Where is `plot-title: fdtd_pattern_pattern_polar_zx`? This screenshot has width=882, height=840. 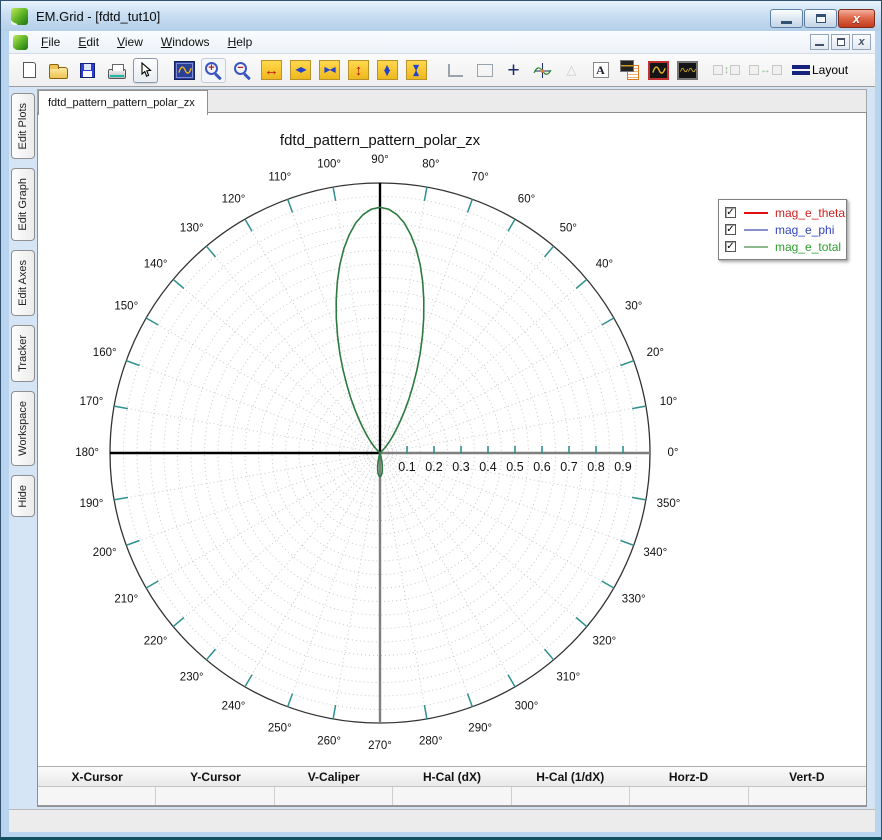 plot-title: fdtd_pattern_pattern_polar_zx is located at coordinates (380, 140).